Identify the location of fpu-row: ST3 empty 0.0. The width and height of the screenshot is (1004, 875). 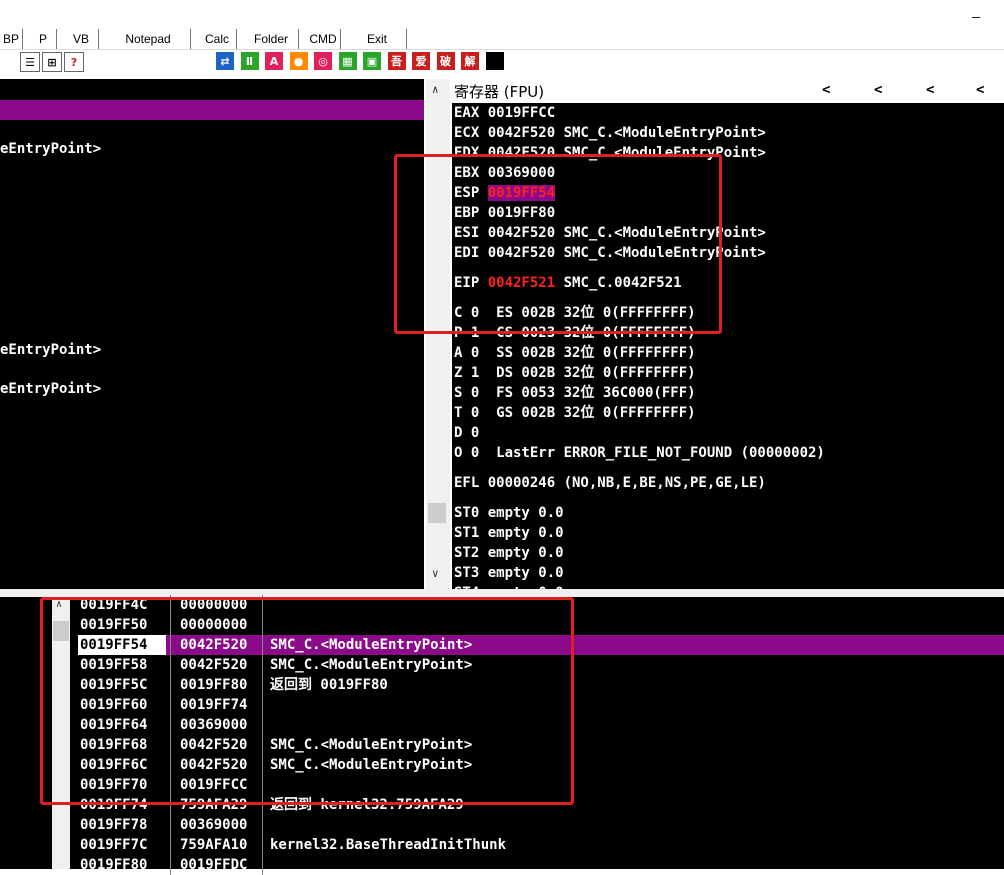
(509, 573).